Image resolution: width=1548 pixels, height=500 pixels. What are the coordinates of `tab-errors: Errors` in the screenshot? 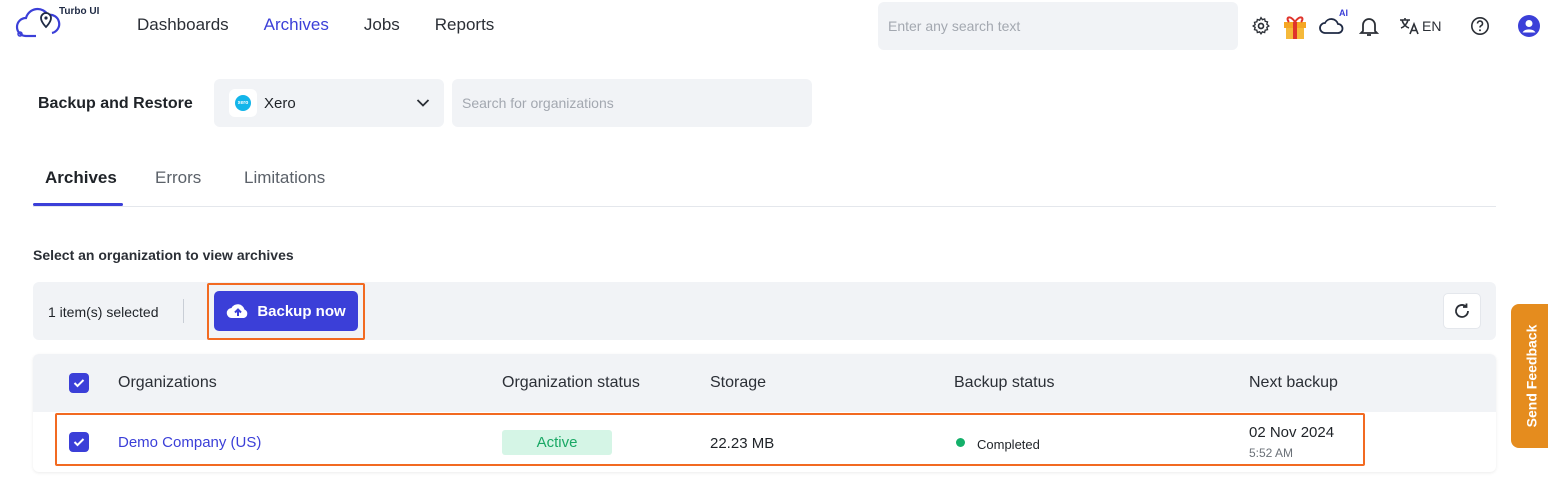 It's located at (178, 178).